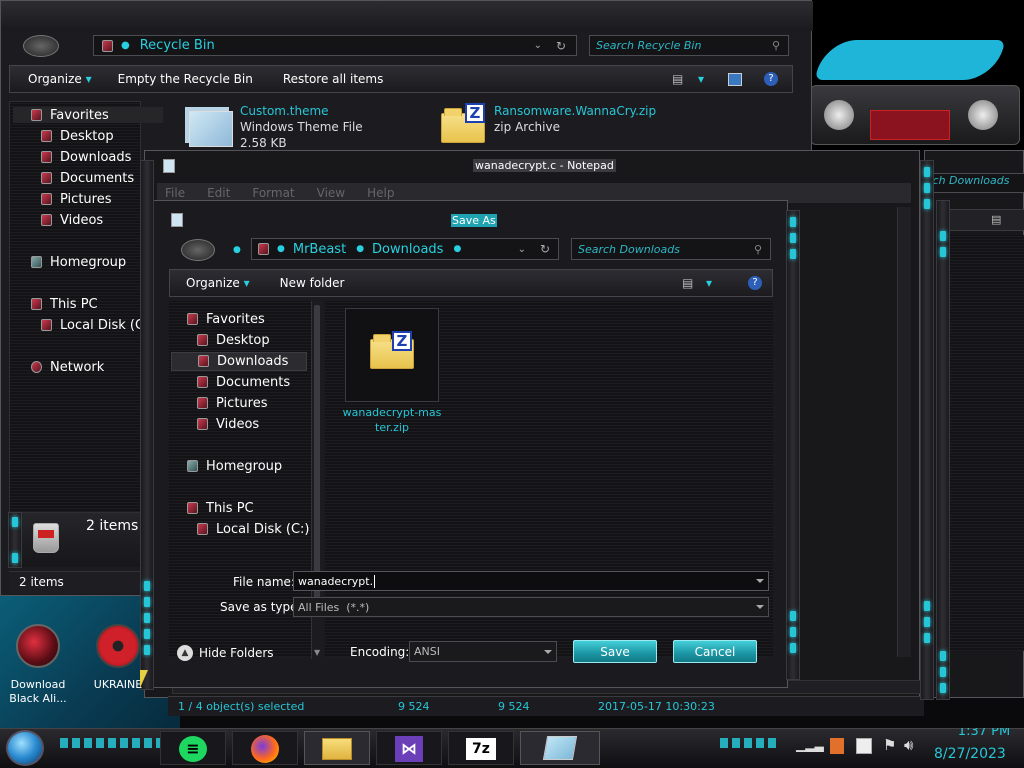  What do you see at coordinates (333, 79) in the screenshot?
I see `restore-all-items-button: Restore all items` at bounding box center [333, 79].